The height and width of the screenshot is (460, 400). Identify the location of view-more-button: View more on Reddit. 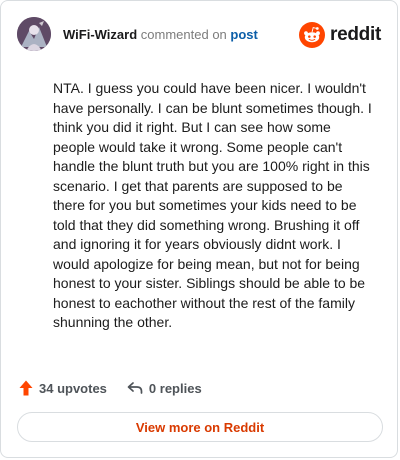
(200, 427).